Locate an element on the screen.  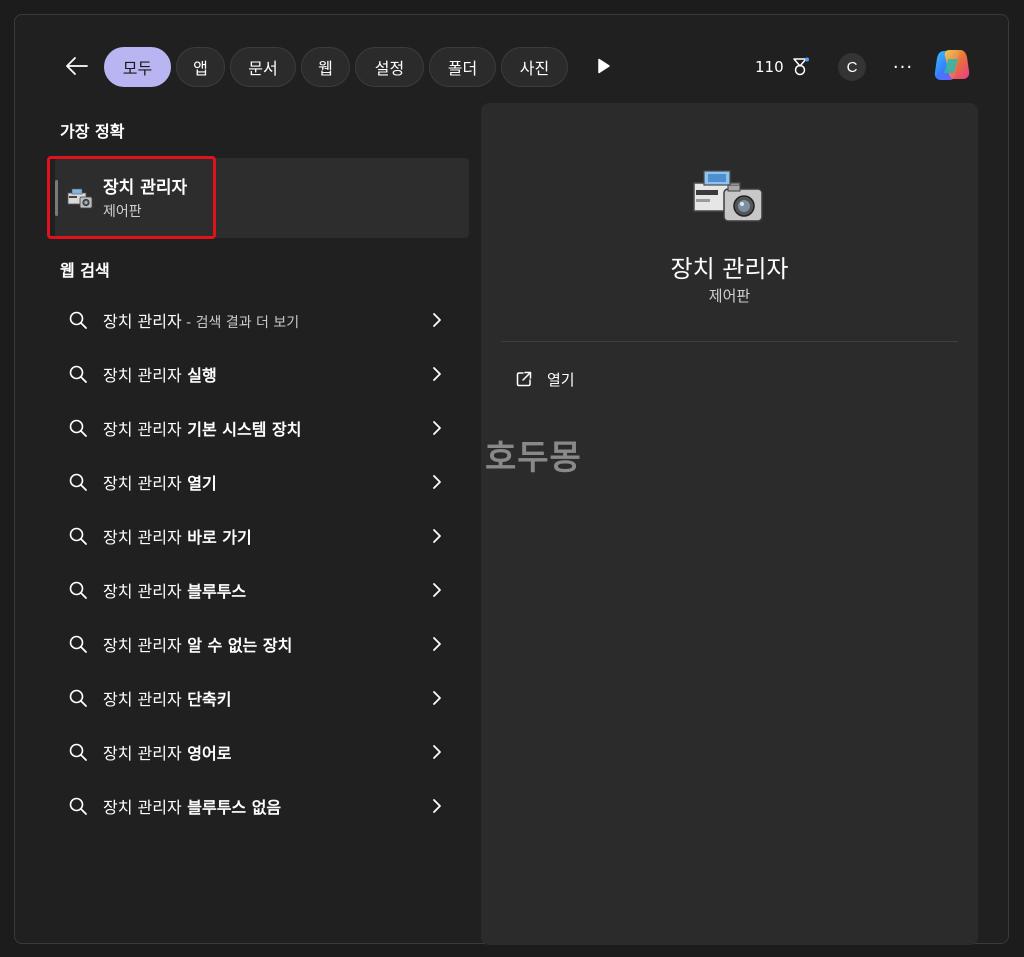
web-search-item: 장치 관리자 바로 가기 is located at coordinates (265, 535).